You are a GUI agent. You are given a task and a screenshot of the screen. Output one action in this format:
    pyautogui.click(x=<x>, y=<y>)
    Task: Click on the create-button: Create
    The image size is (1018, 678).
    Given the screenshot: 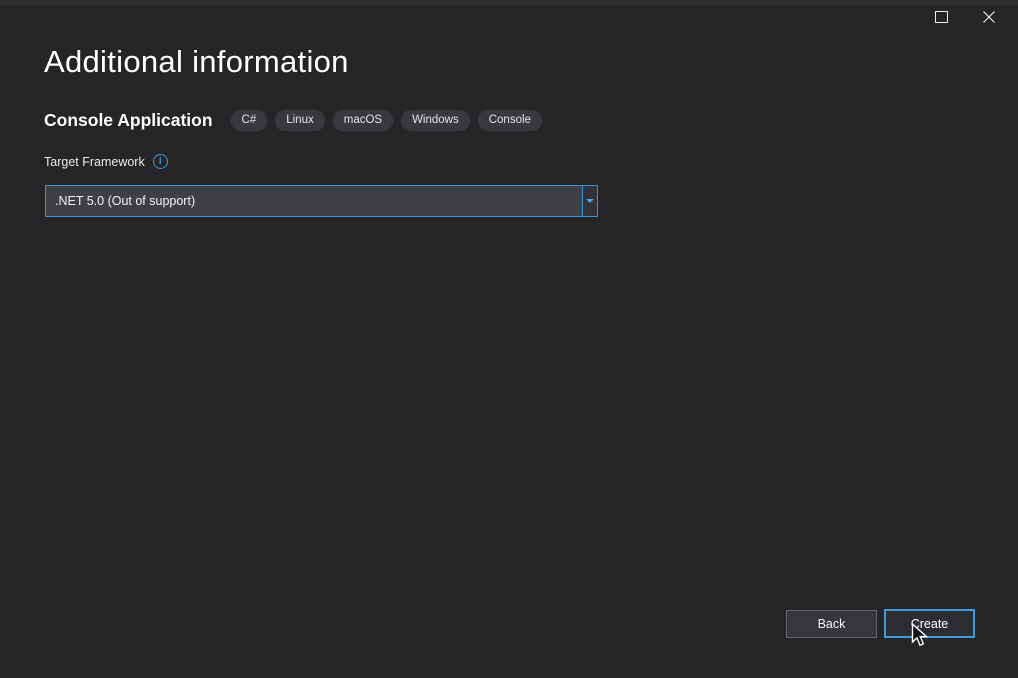 What is the action you would take?
    pyautogui.click(x=929, y=623)
    